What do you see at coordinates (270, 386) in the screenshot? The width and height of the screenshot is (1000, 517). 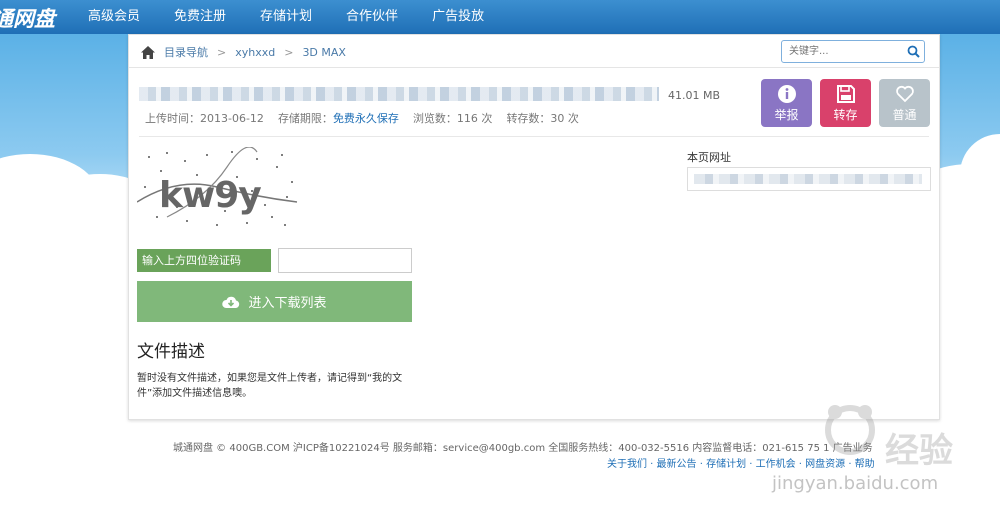 I see `description-text: 暂时没有文件描述，如果您是文件上传者，请记得到“我的文件”添加文件描述信息噢。` at bounding box center [270, 386].